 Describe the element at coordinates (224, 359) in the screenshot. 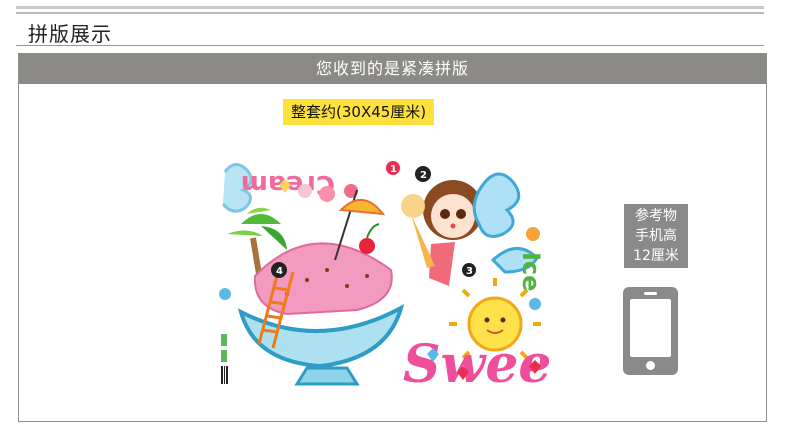

I see `barcode` at that location.